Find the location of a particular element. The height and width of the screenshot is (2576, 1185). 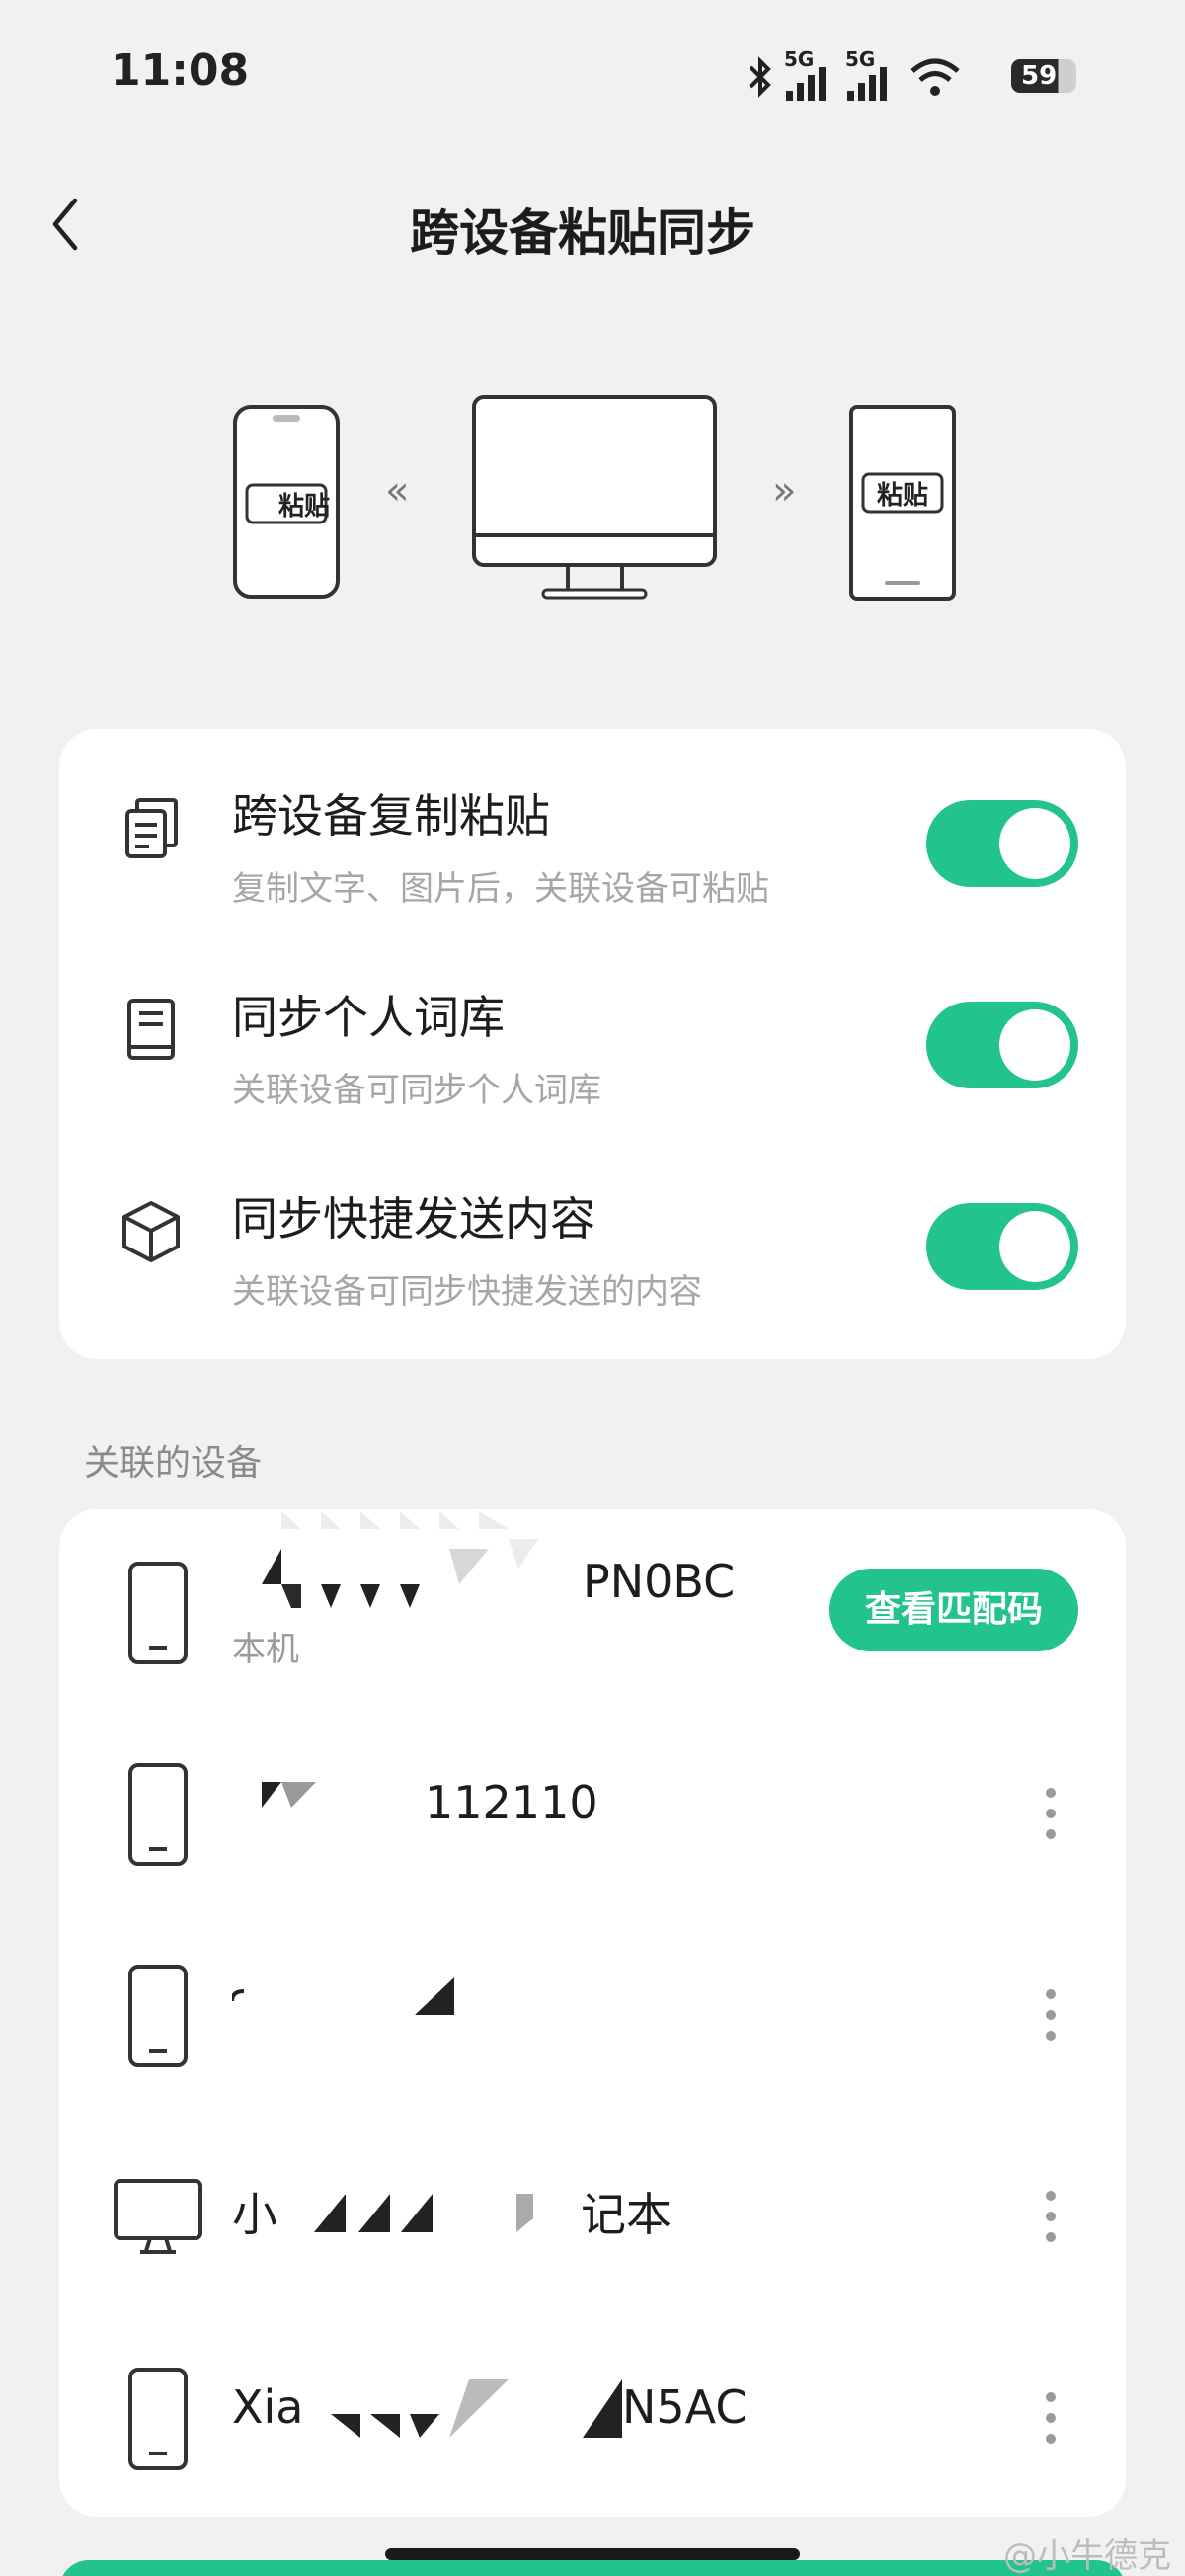

left-phone-label: 粘贴 is located at coordinates (303, 507).